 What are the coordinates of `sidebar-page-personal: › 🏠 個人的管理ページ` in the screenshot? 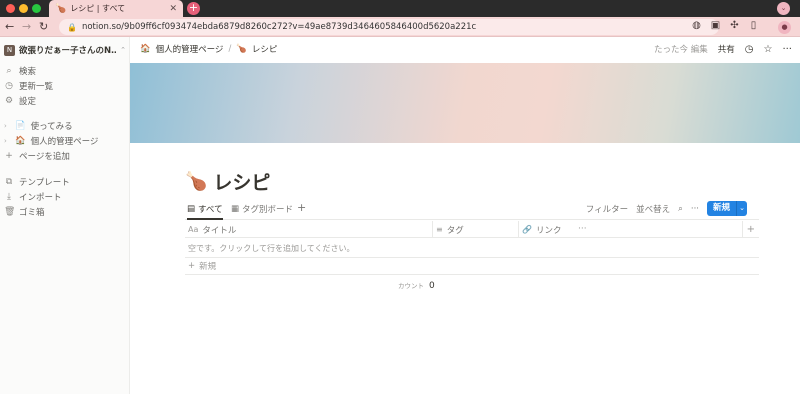 It's located at (65, 141).